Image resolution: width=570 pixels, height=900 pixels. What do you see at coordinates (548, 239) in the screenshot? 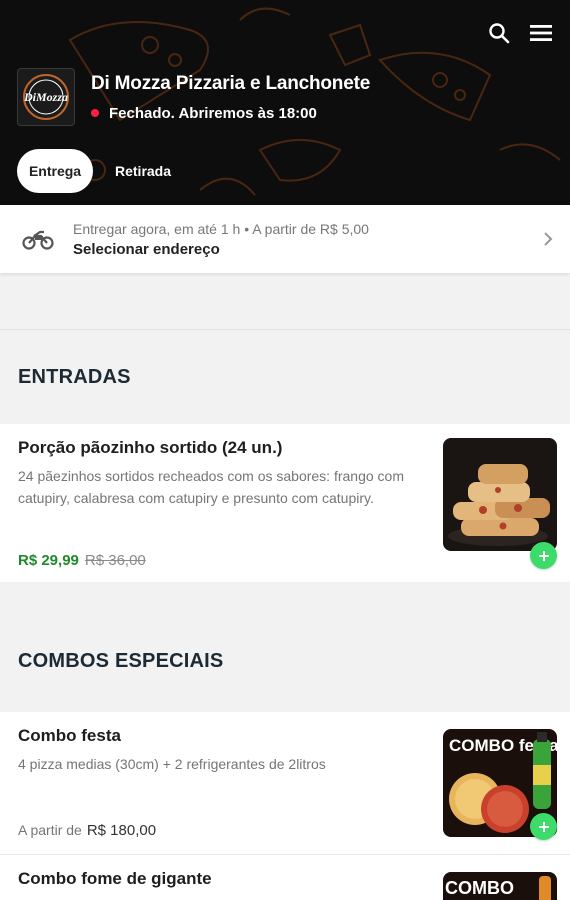
I see `chevron-right-icon` at bounding box center [548, 239].